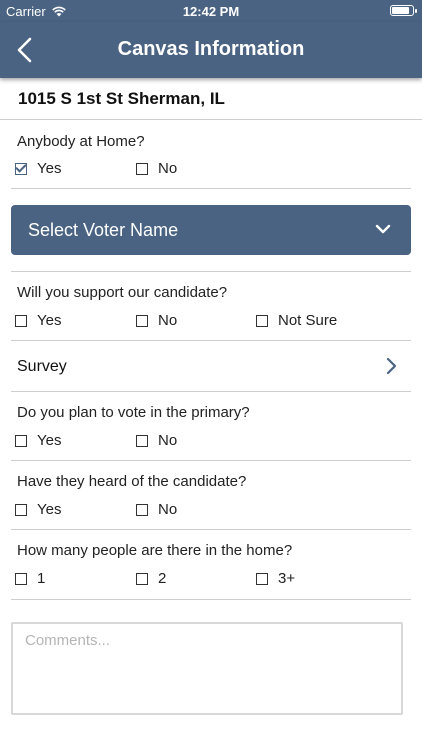 The width and height of the screenshot is (422, 750). Describe the element at coordinates (21, 168) in the screenshot. I see `checkbox-checked` at that location.